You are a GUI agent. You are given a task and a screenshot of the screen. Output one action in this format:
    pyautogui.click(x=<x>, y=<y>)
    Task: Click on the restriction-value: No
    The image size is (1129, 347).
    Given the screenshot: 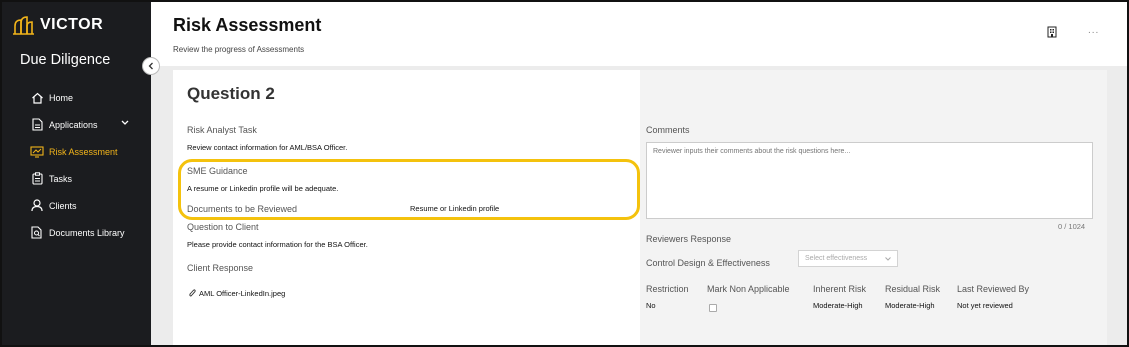 What is the action you would take?
    pyautogui.click(x=651, y=305)
    